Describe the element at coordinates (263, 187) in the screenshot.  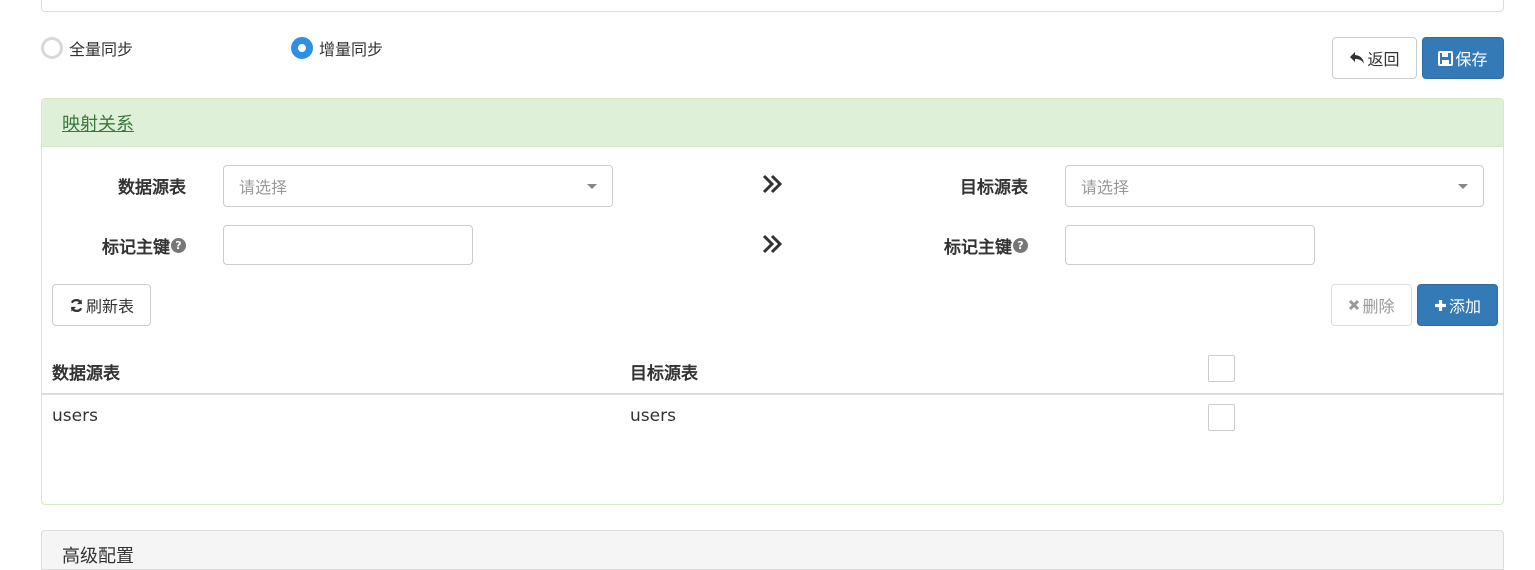
I see `source-table-select-placeholder: 请选择` at that location.